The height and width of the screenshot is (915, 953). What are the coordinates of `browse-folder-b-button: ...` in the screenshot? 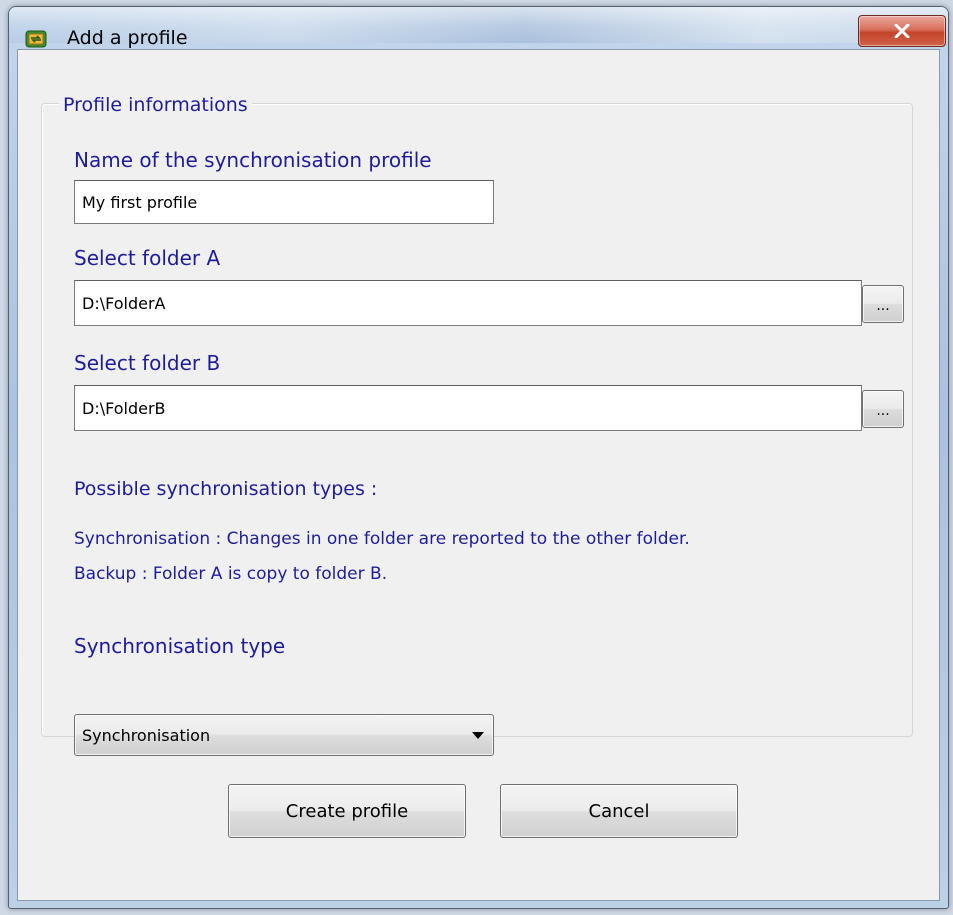 It's located at (883, 409).